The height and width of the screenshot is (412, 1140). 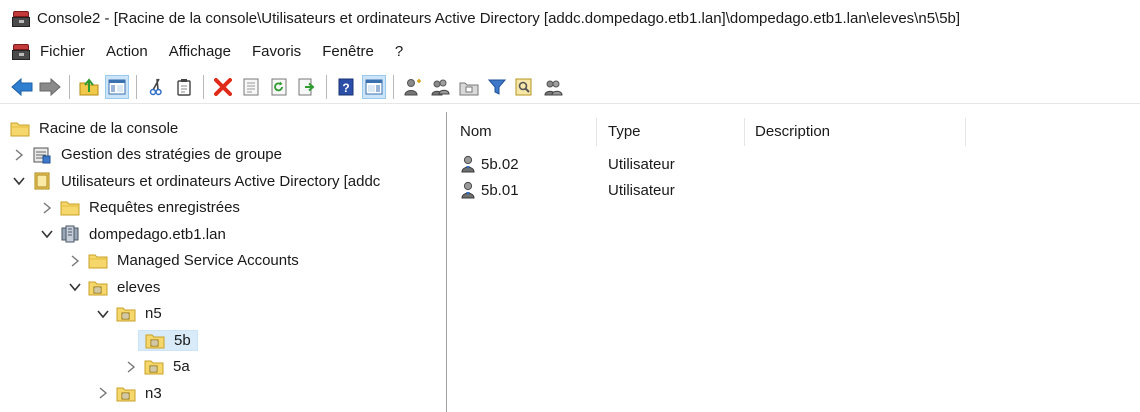 What do you see at coordinates (860, 131) in the screenshot?
I see `column-header-description: Description` at bounding box center [860, 131].